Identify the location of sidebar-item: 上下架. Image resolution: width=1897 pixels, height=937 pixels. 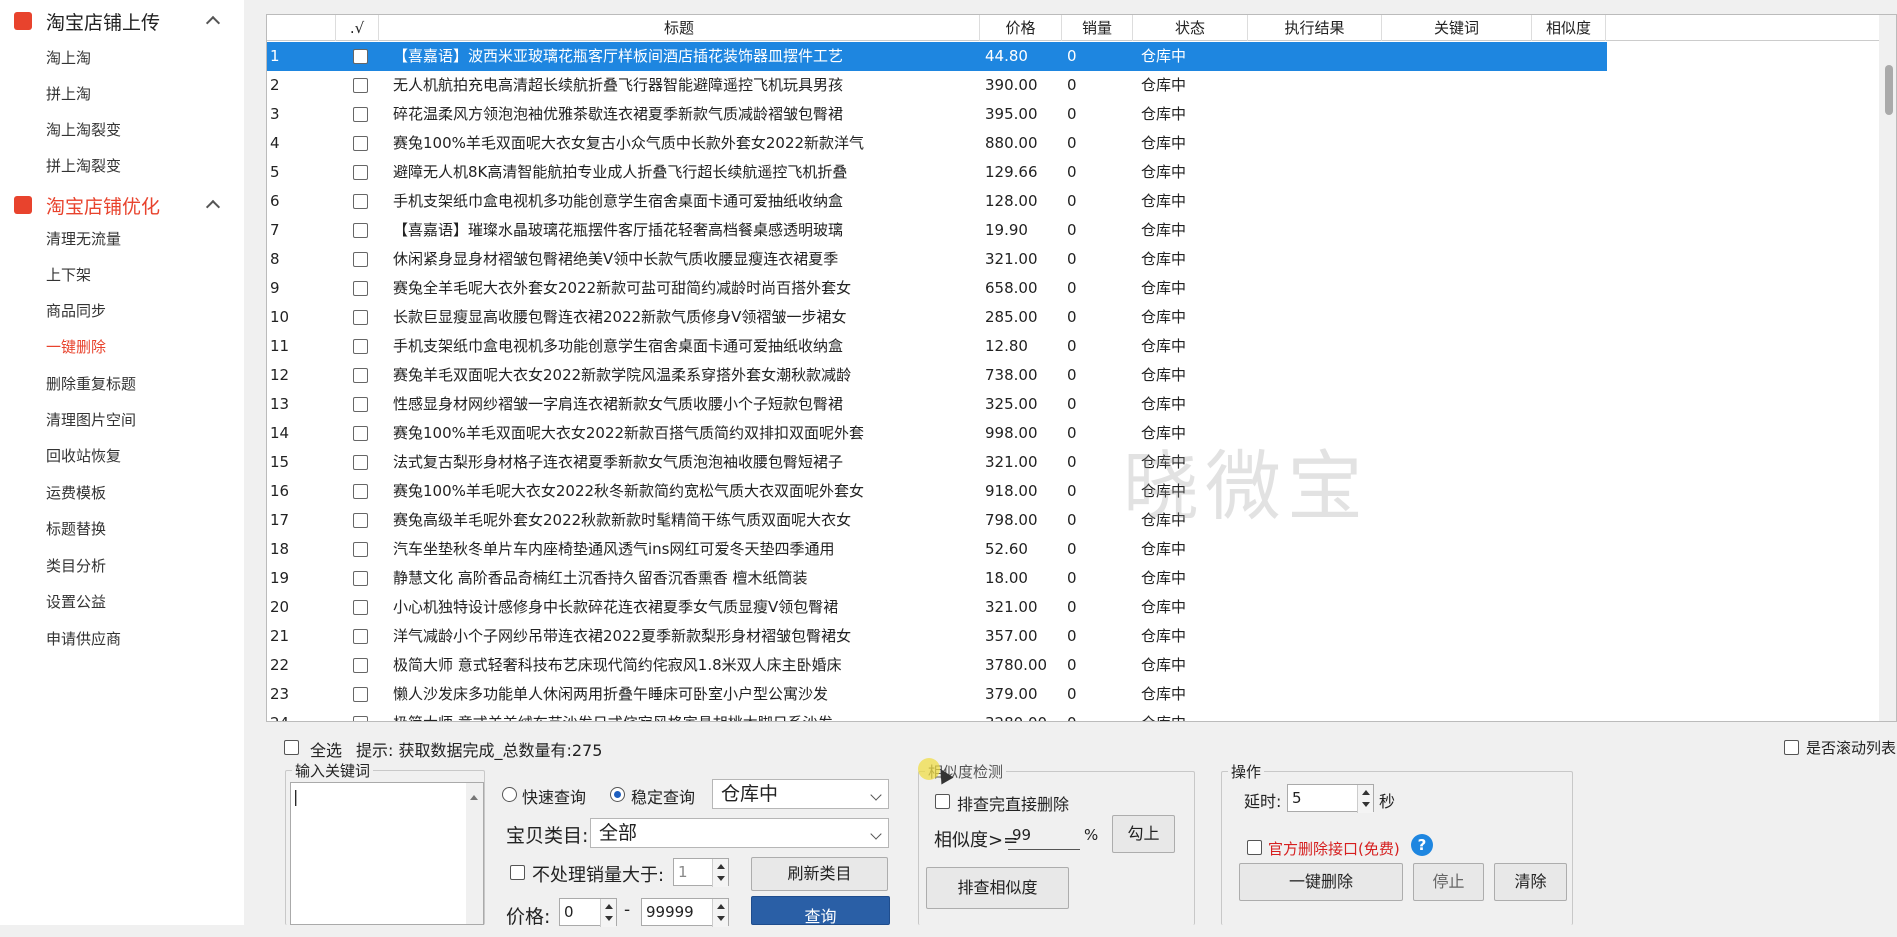
(141, 275).